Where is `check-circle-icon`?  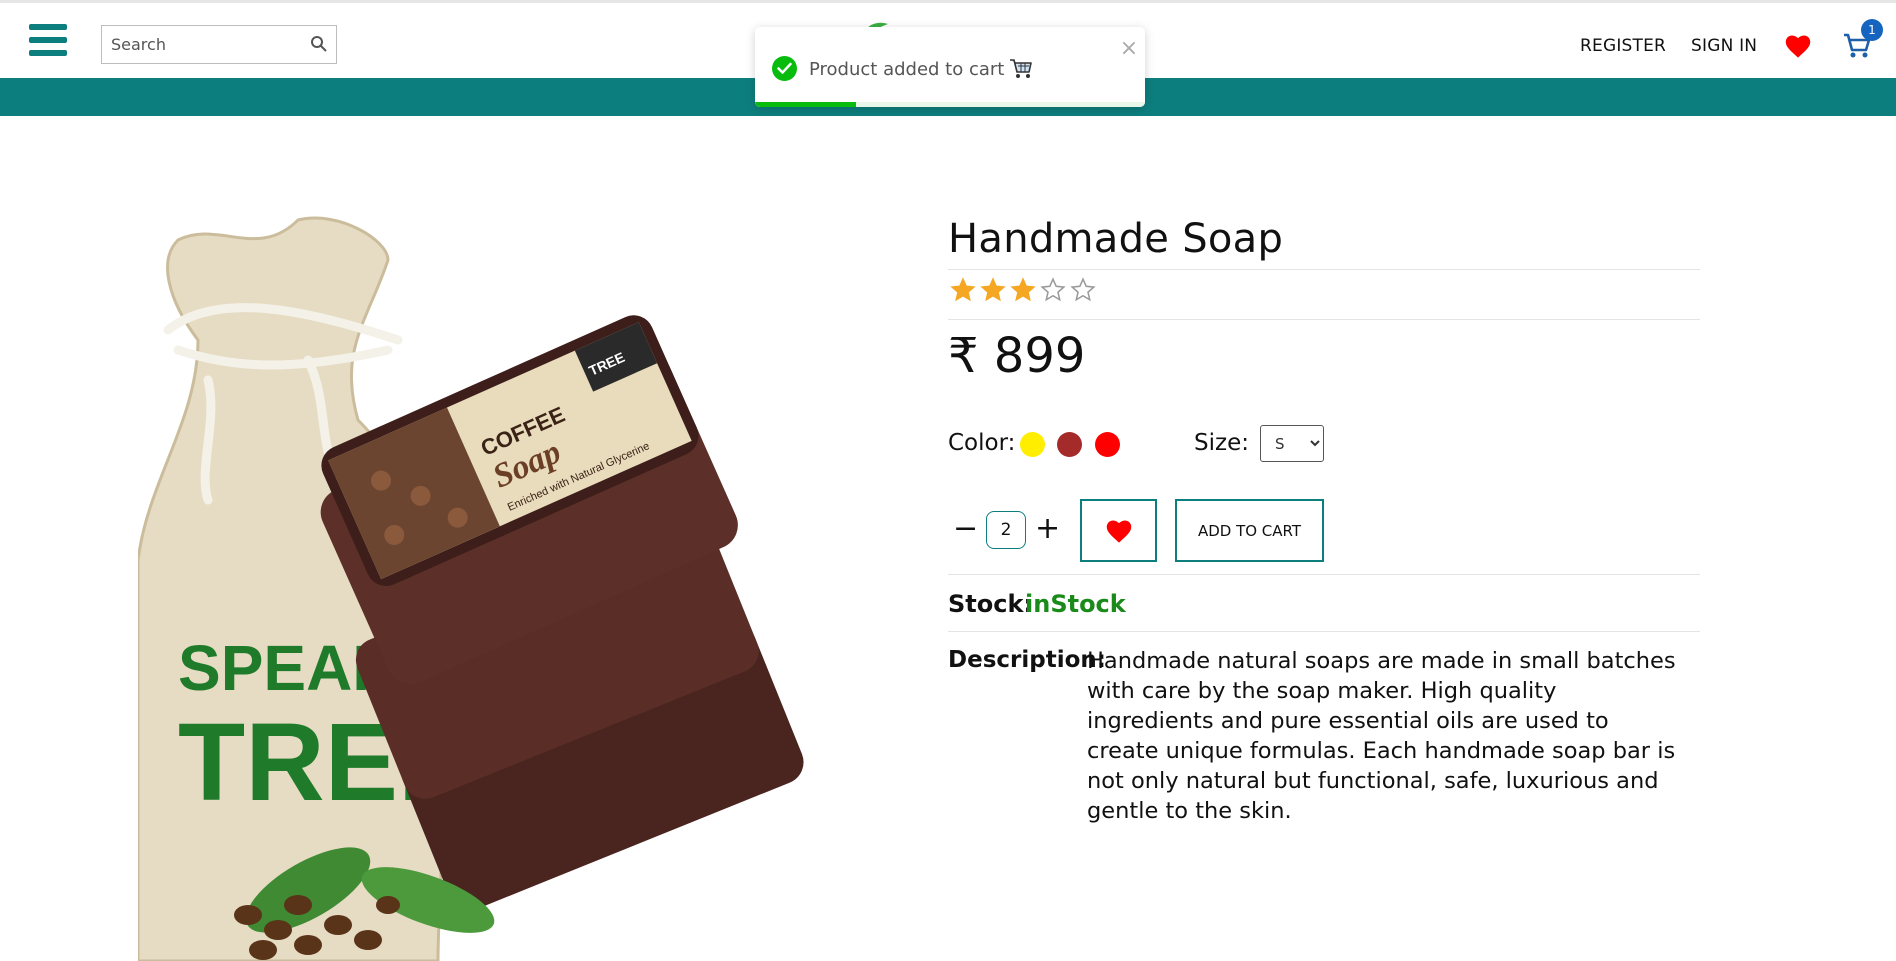
check-circle-icon is located at coordinates (784, 68).